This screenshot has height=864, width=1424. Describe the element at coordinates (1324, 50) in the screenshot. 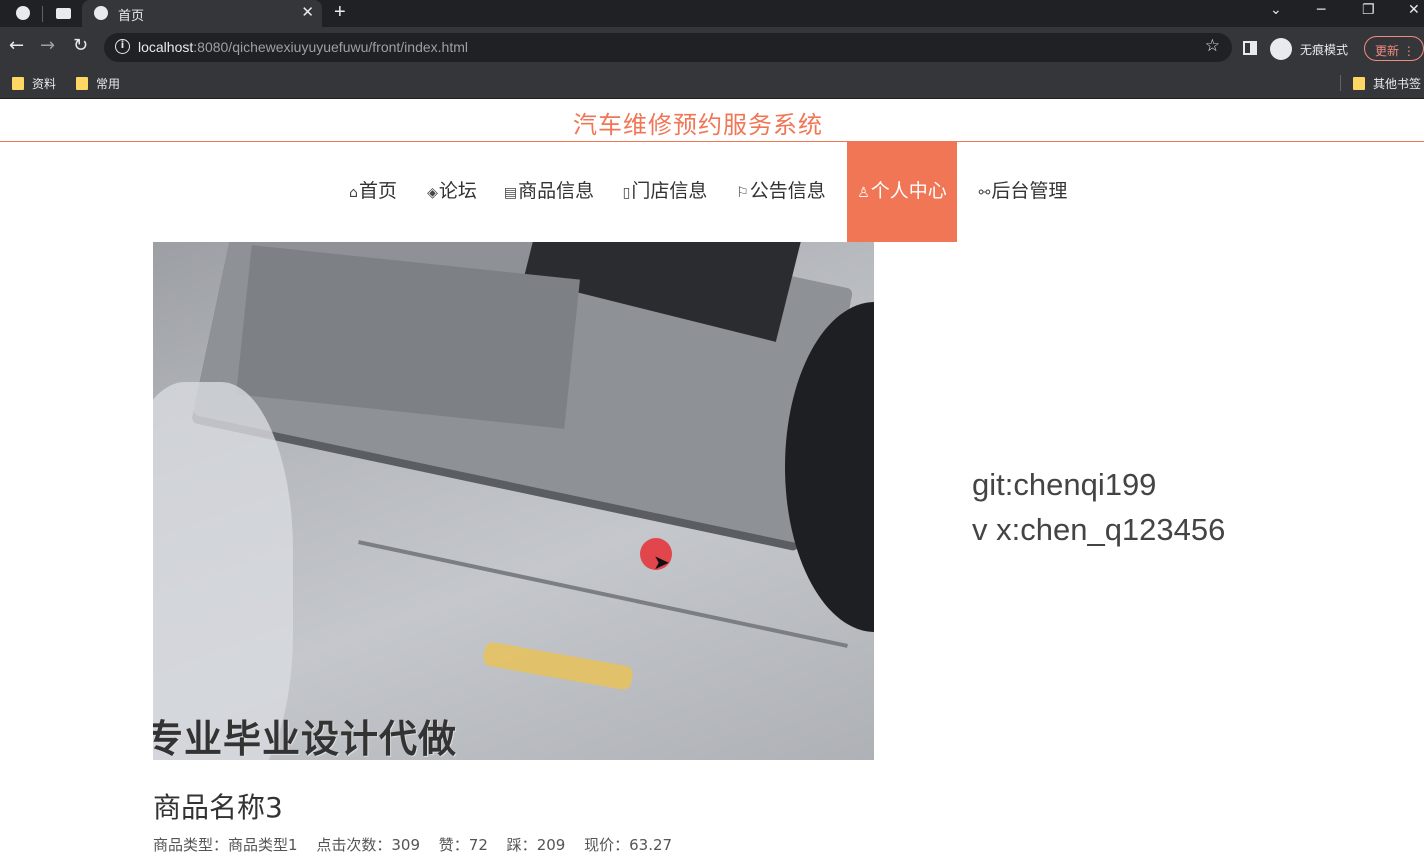

I see `incognito-label: 无痕模式` at that location.